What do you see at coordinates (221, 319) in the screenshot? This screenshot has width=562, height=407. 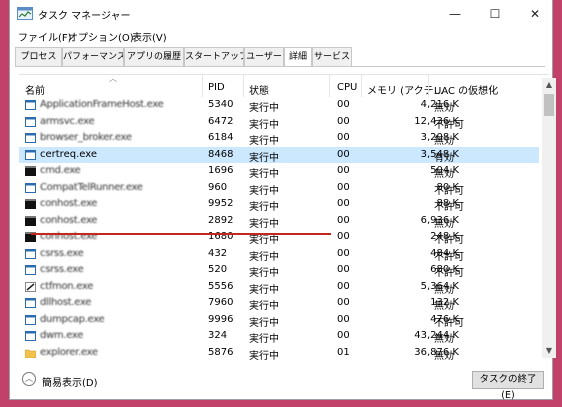 I see `process-pid: 9996` at bounding box center [221, 319].